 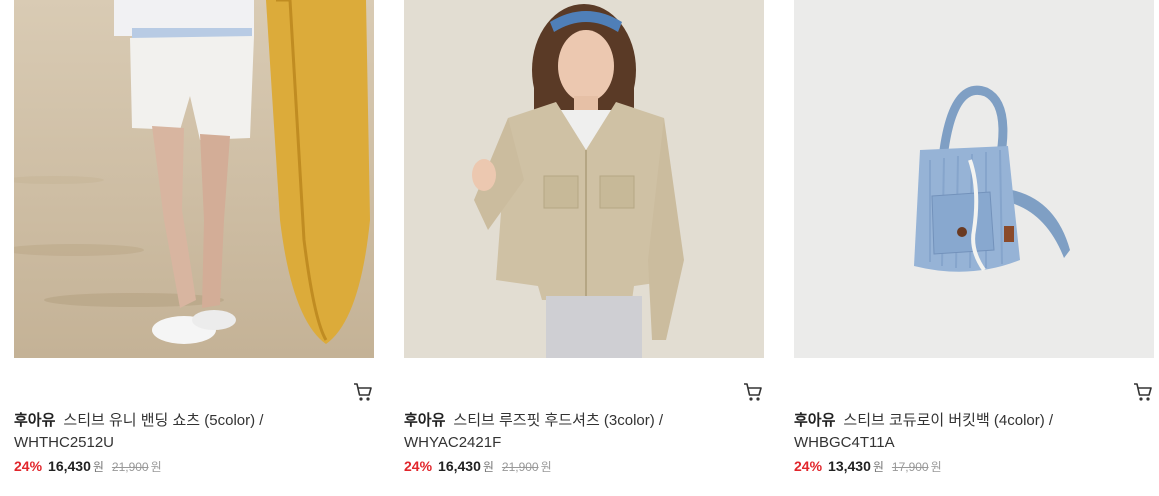 I want to click on price-row: 24% 13,430 원 17,900 원, so click(x=868, y=466).